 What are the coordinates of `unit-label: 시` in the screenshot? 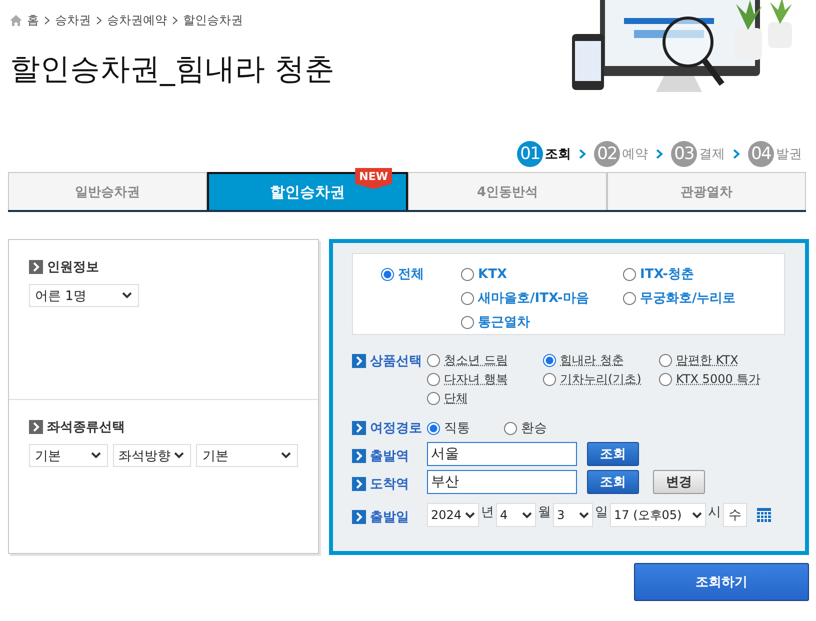 It's located at (714, 512).